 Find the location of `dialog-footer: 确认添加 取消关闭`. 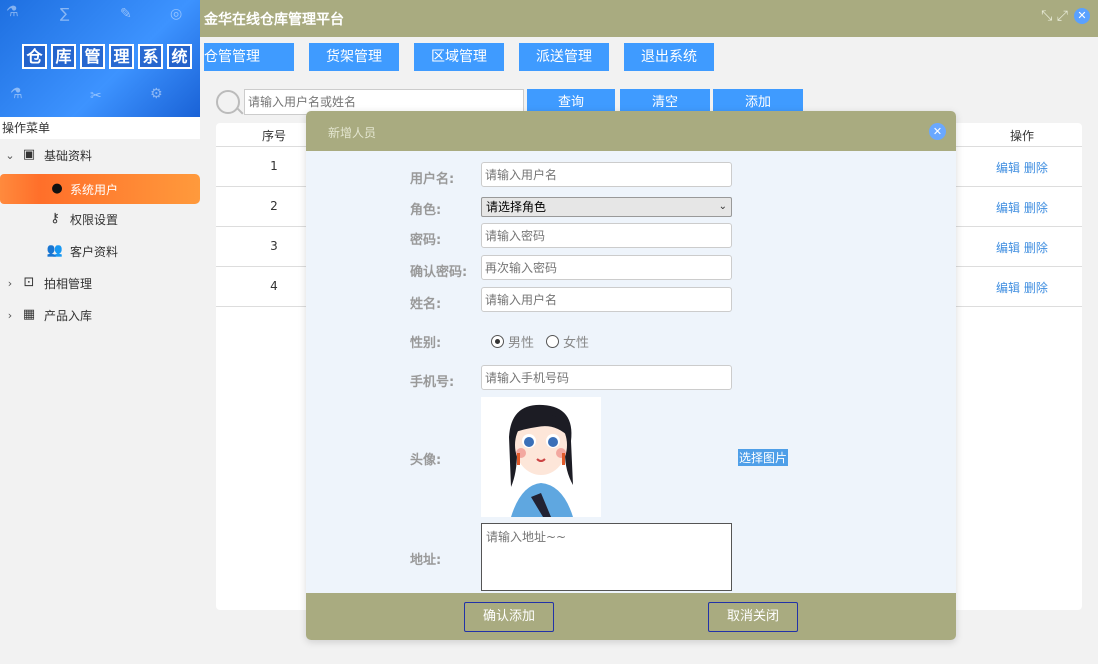

dialog-footer: 确认添加 取消关闭 is located at coordinates (631, 616).